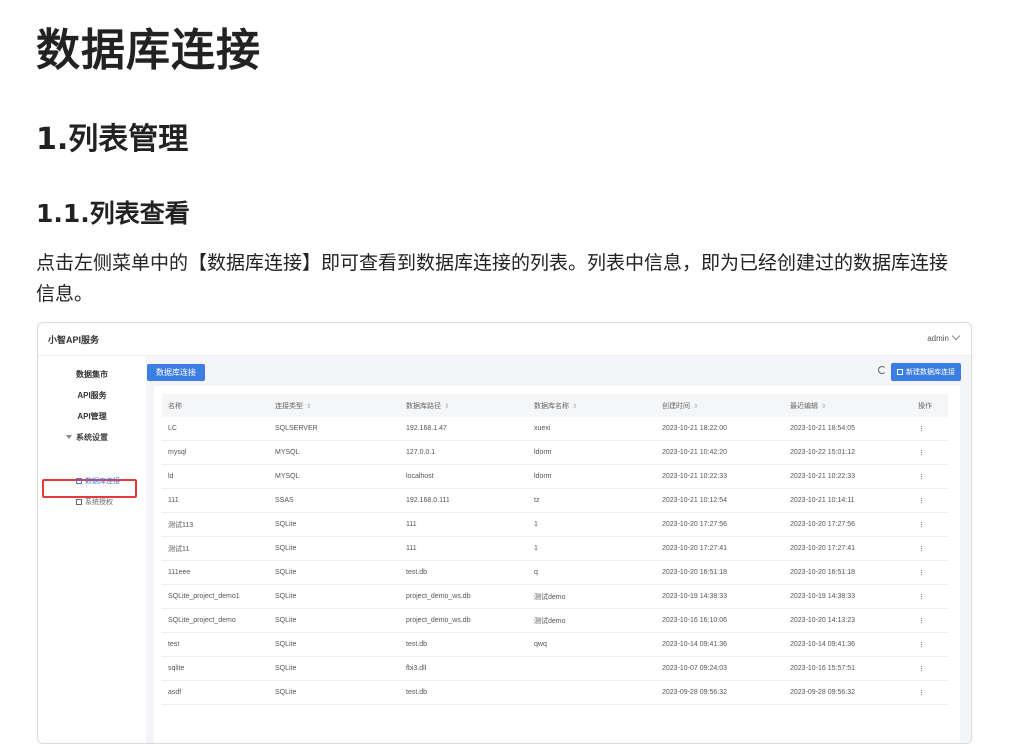 The height and width of the screenshot is (744, 1012). I want to click on table-header-row: 名称 连接类型 ⇕ 数据库路径 ⇕ 数据库名称 ⇕ 创建时间 ⇕ 最近编辑 ⇕ 操作, so click(555, 405).